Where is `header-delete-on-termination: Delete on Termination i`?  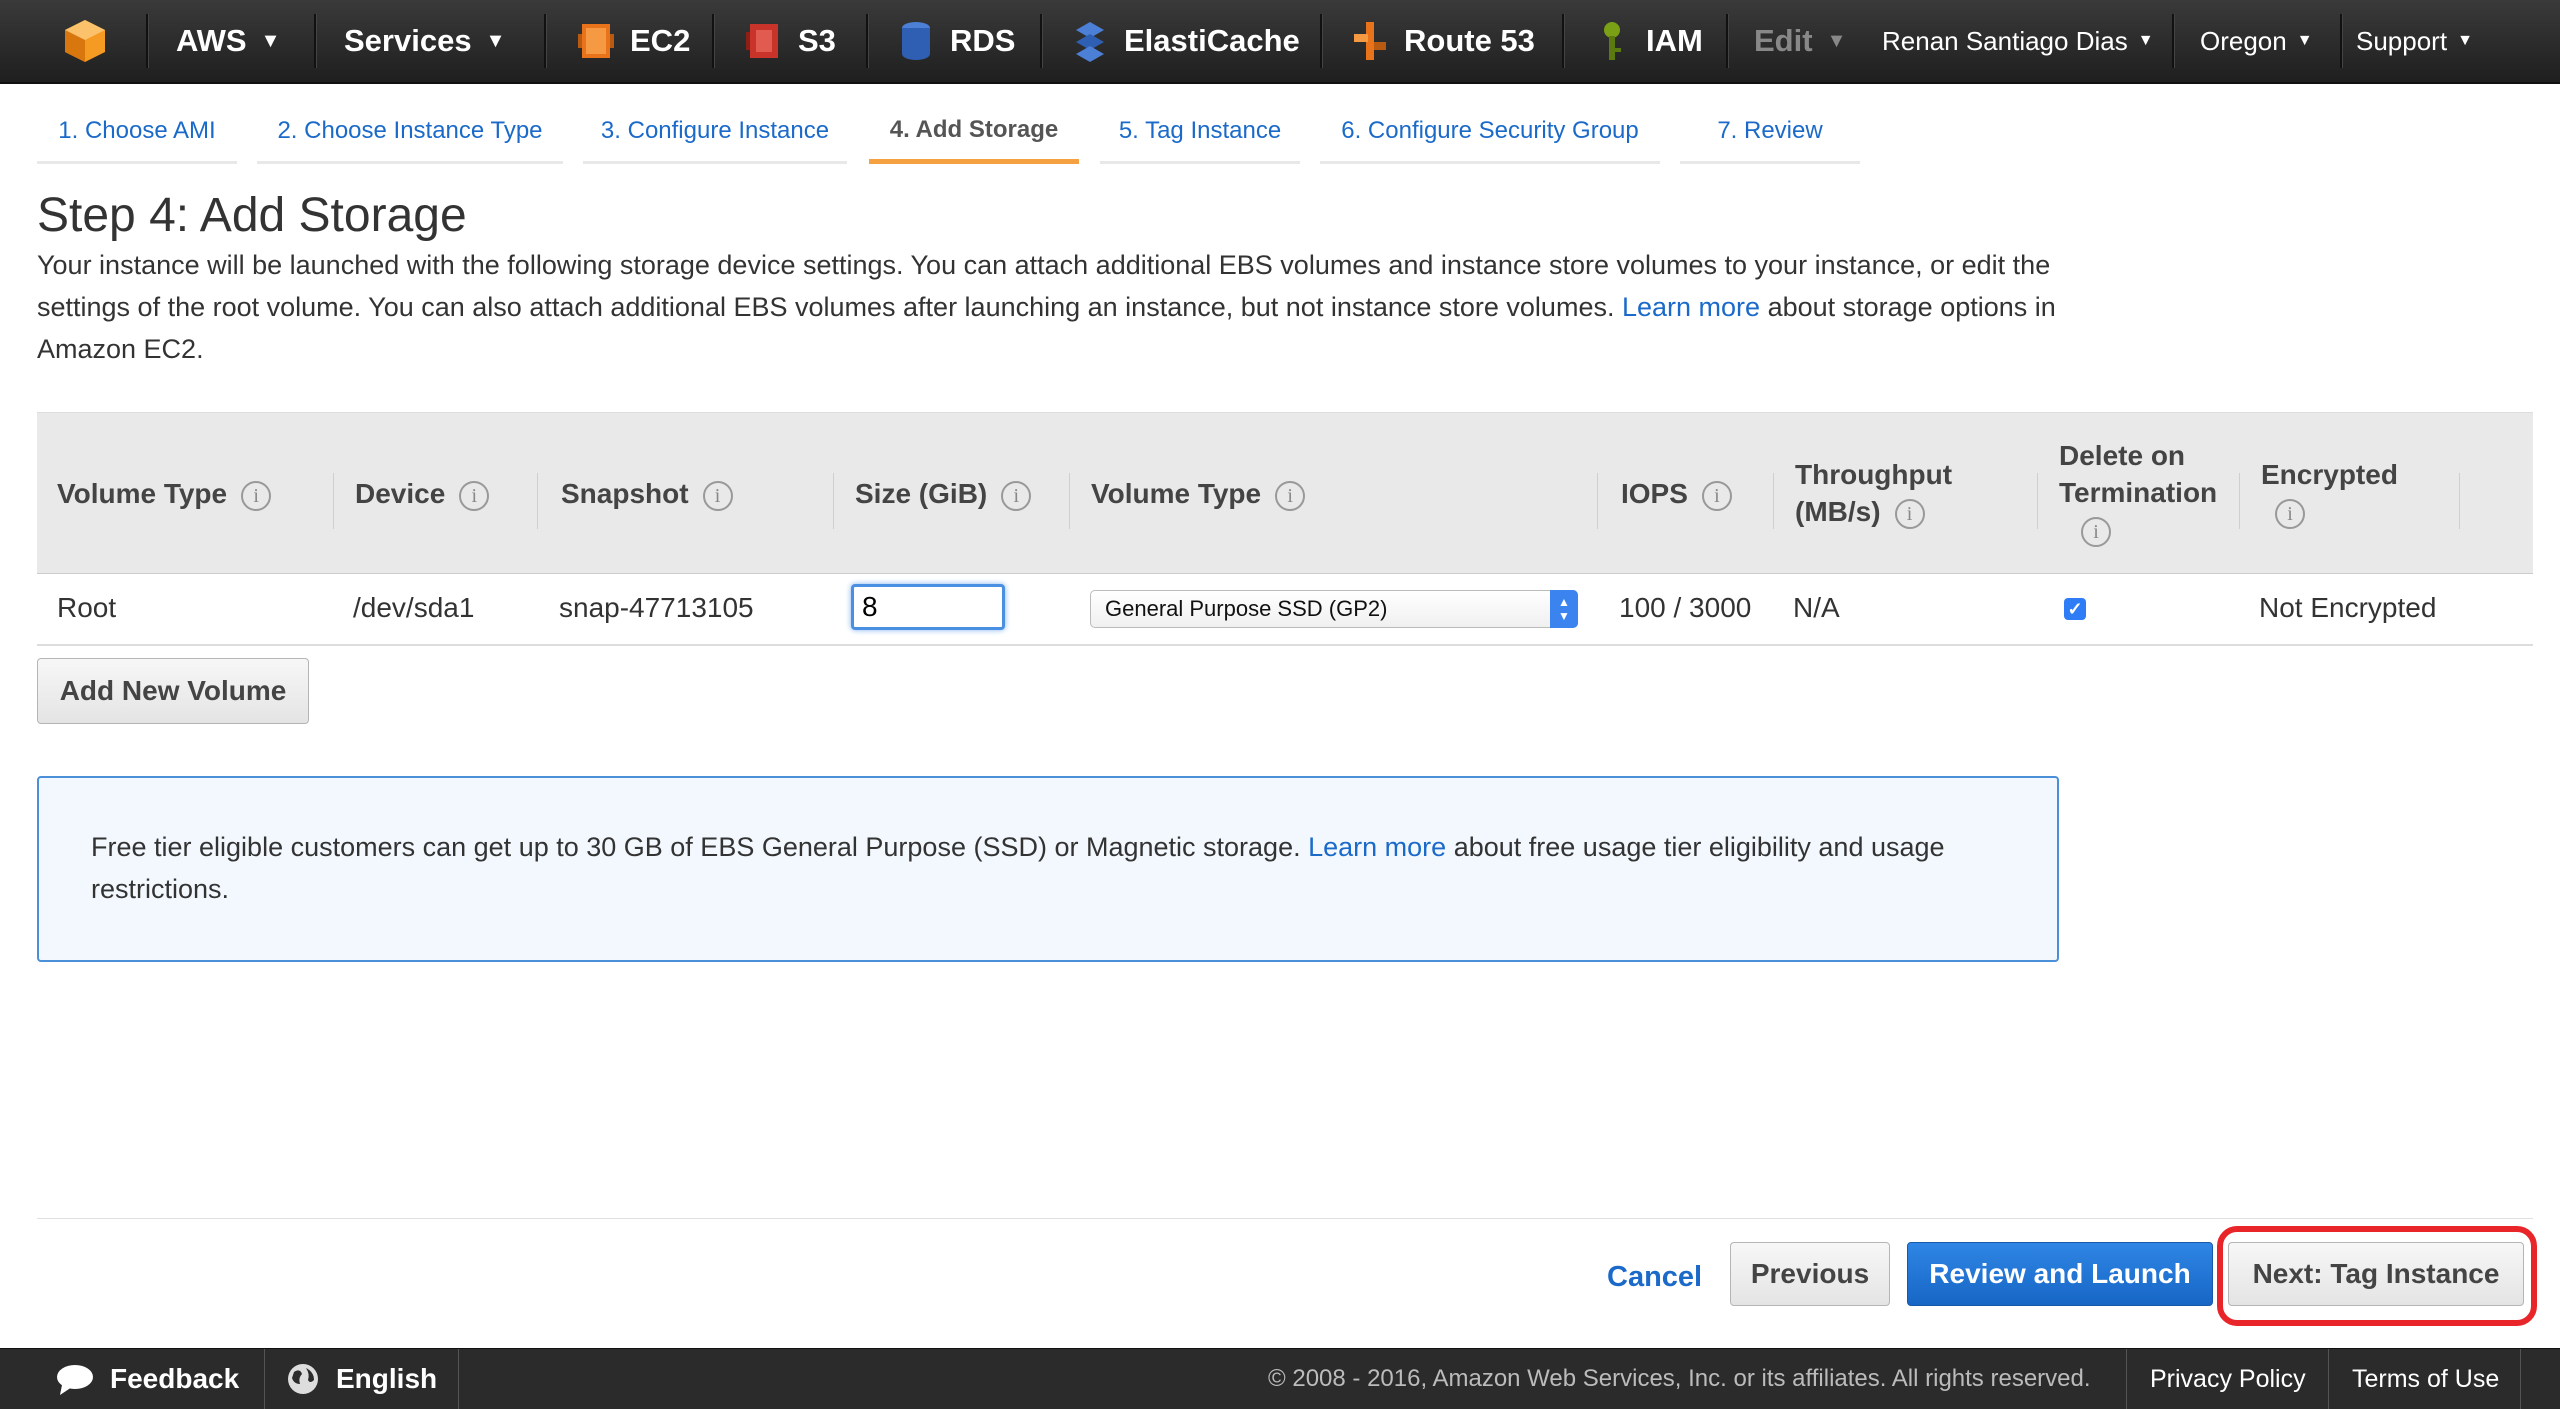
header-delete-on-termination: Delete on Termination i is located at coordinates (2138, 492).